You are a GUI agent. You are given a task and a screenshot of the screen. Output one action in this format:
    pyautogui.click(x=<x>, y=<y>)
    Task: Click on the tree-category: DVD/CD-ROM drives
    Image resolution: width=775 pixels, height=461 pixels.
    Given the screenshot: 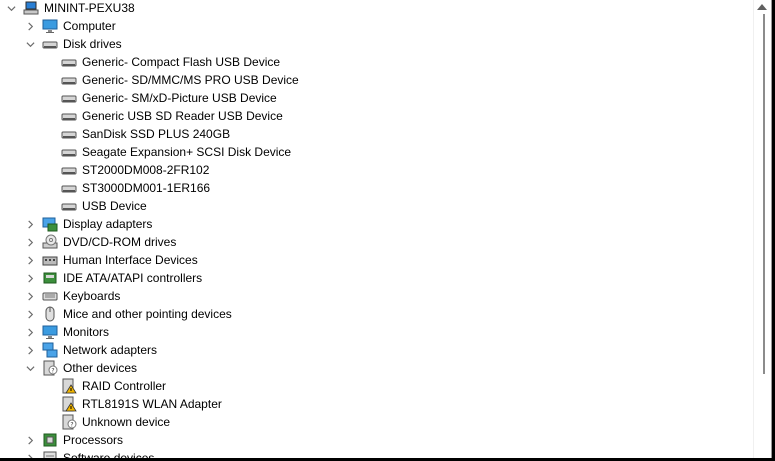 What is the action you would take?
    pyautogui.click(x=99, y=242)
    